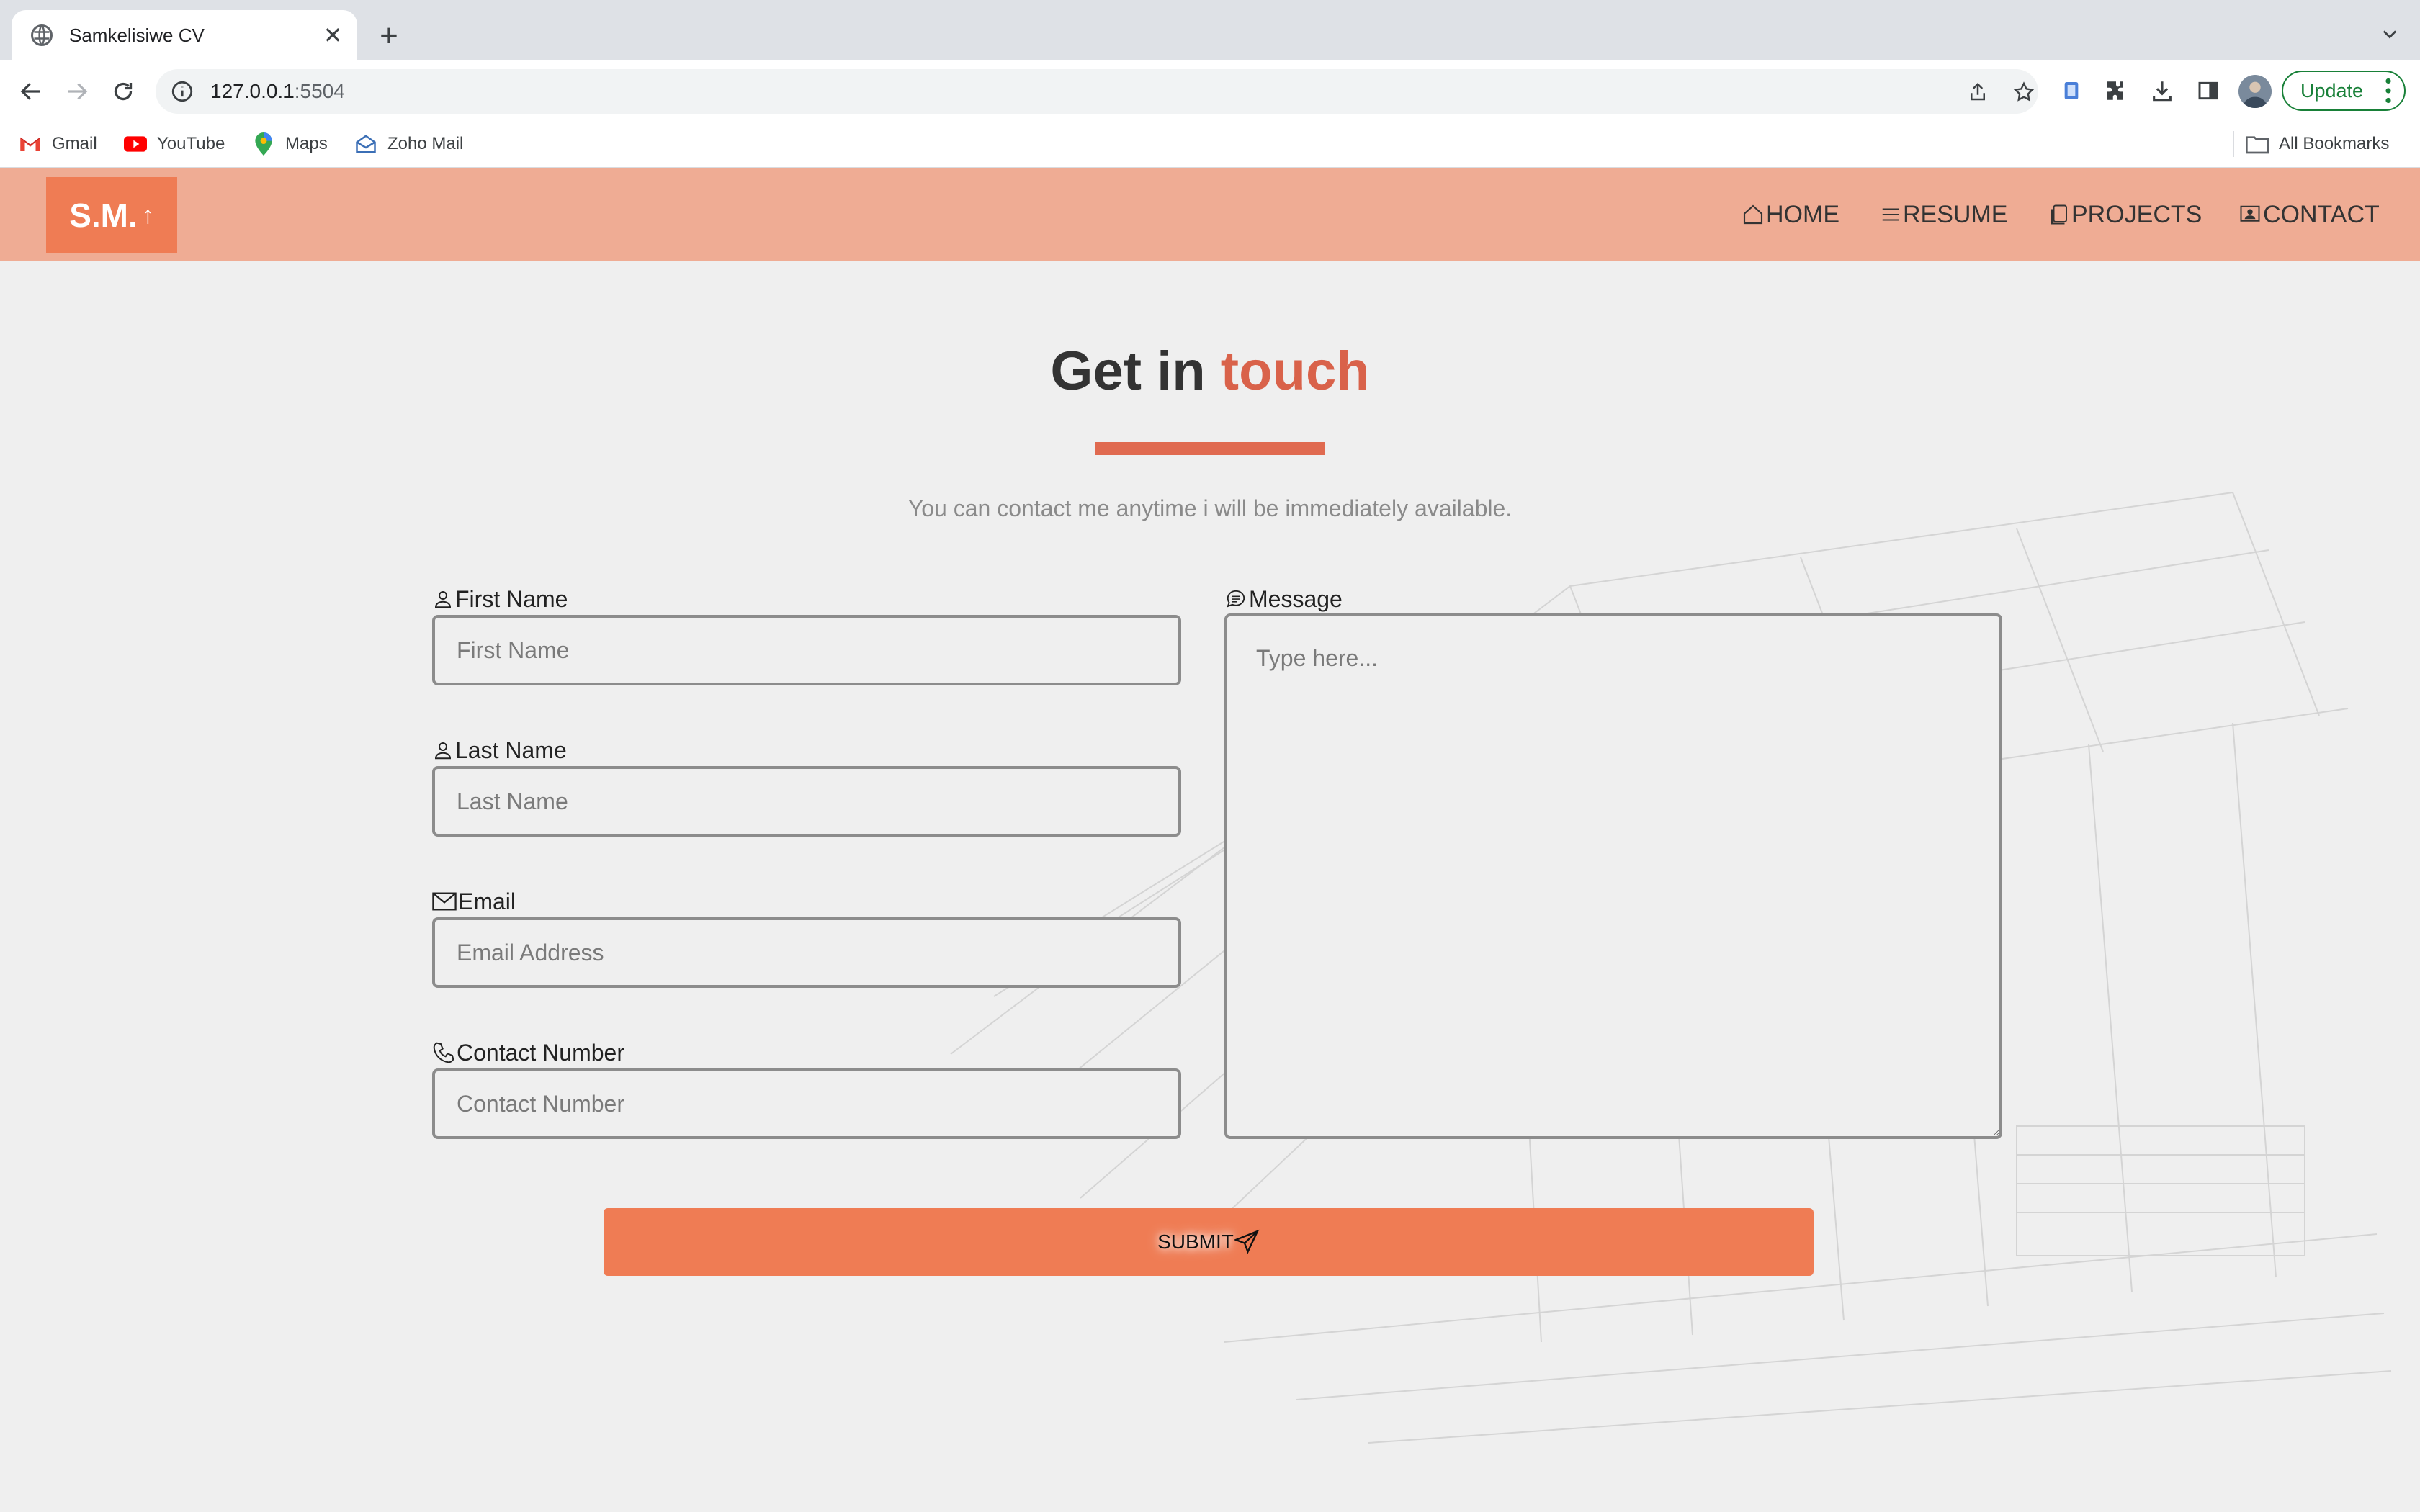 The width and height of the screenshot is (2420, 1512). I want to click on site-info-icon, so click(182, 91).